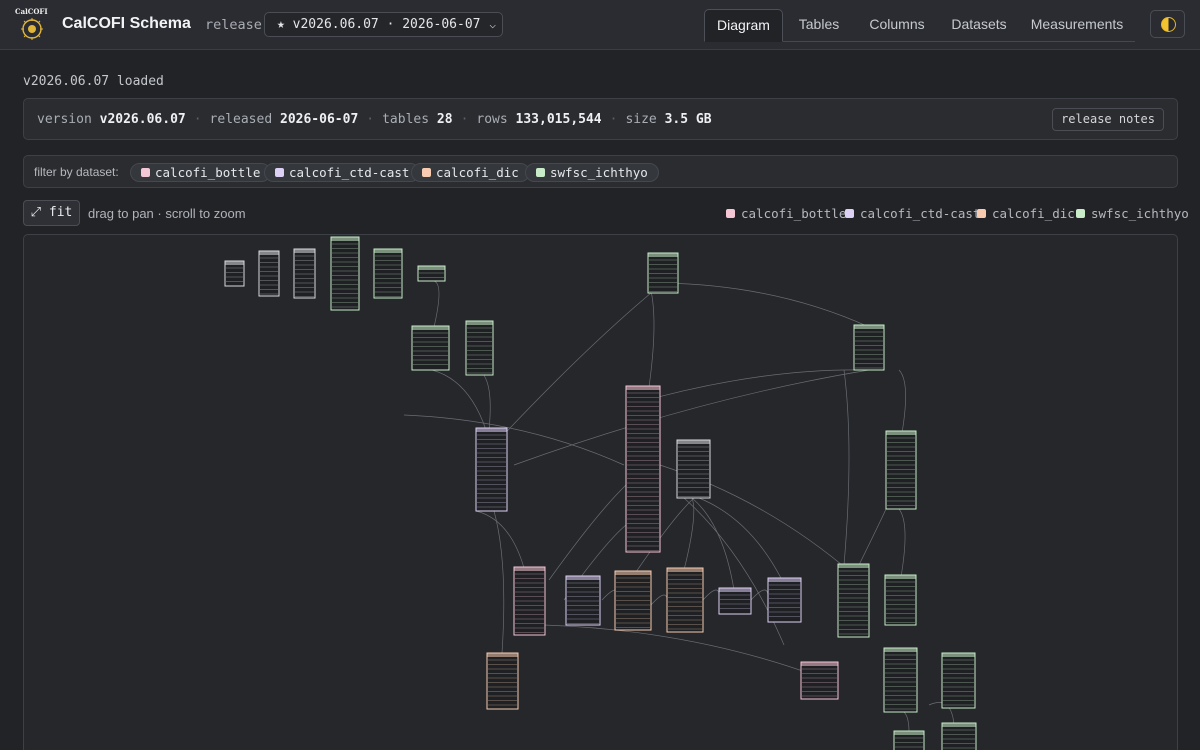 The height and width of the screenshot is (750, 1200). What do you see at coordinates (208, 172) in the screenshot?
I see `chip-label: calcofi_bottle` at bounding box center [208, 172].